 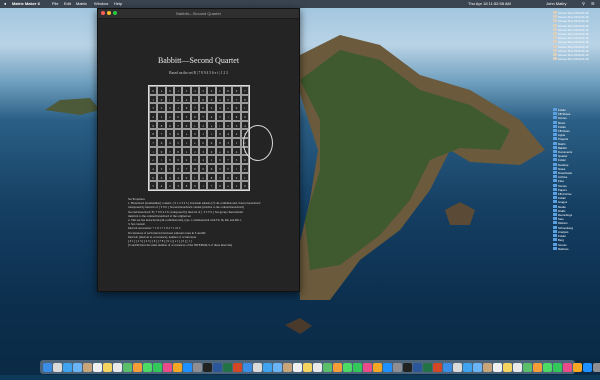 What do you see at coordinates (517, 367) in the screenshot?
I see `console-icon` at bounding box center [517, 367].